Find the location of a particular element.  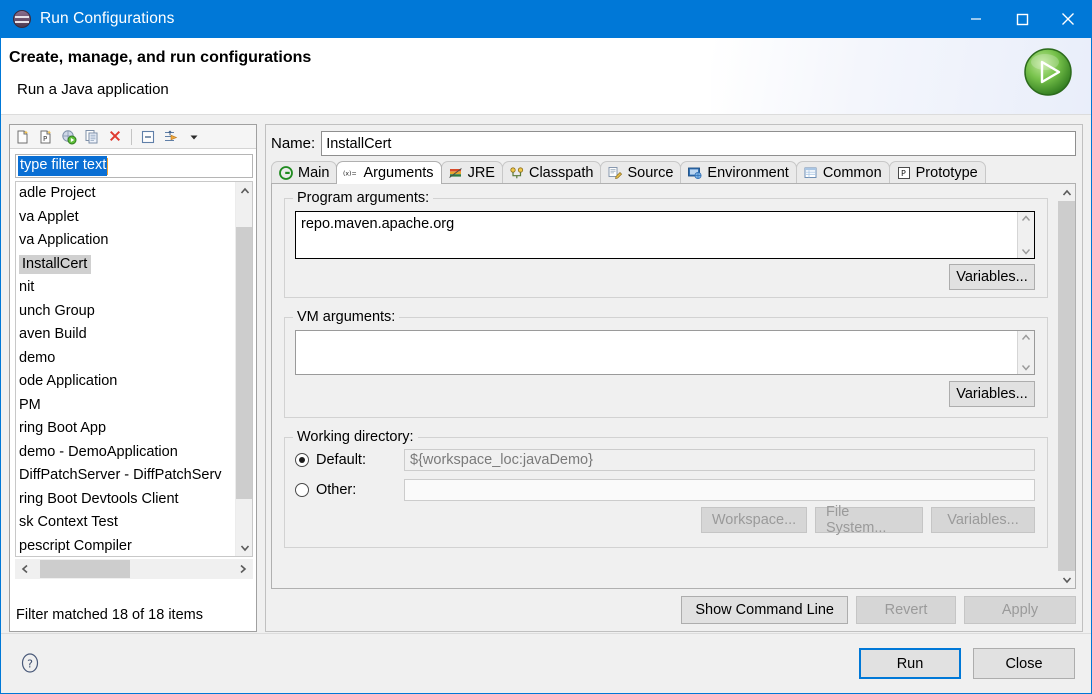

content-scroll-down-icon is located at coordinates (1066, 579).